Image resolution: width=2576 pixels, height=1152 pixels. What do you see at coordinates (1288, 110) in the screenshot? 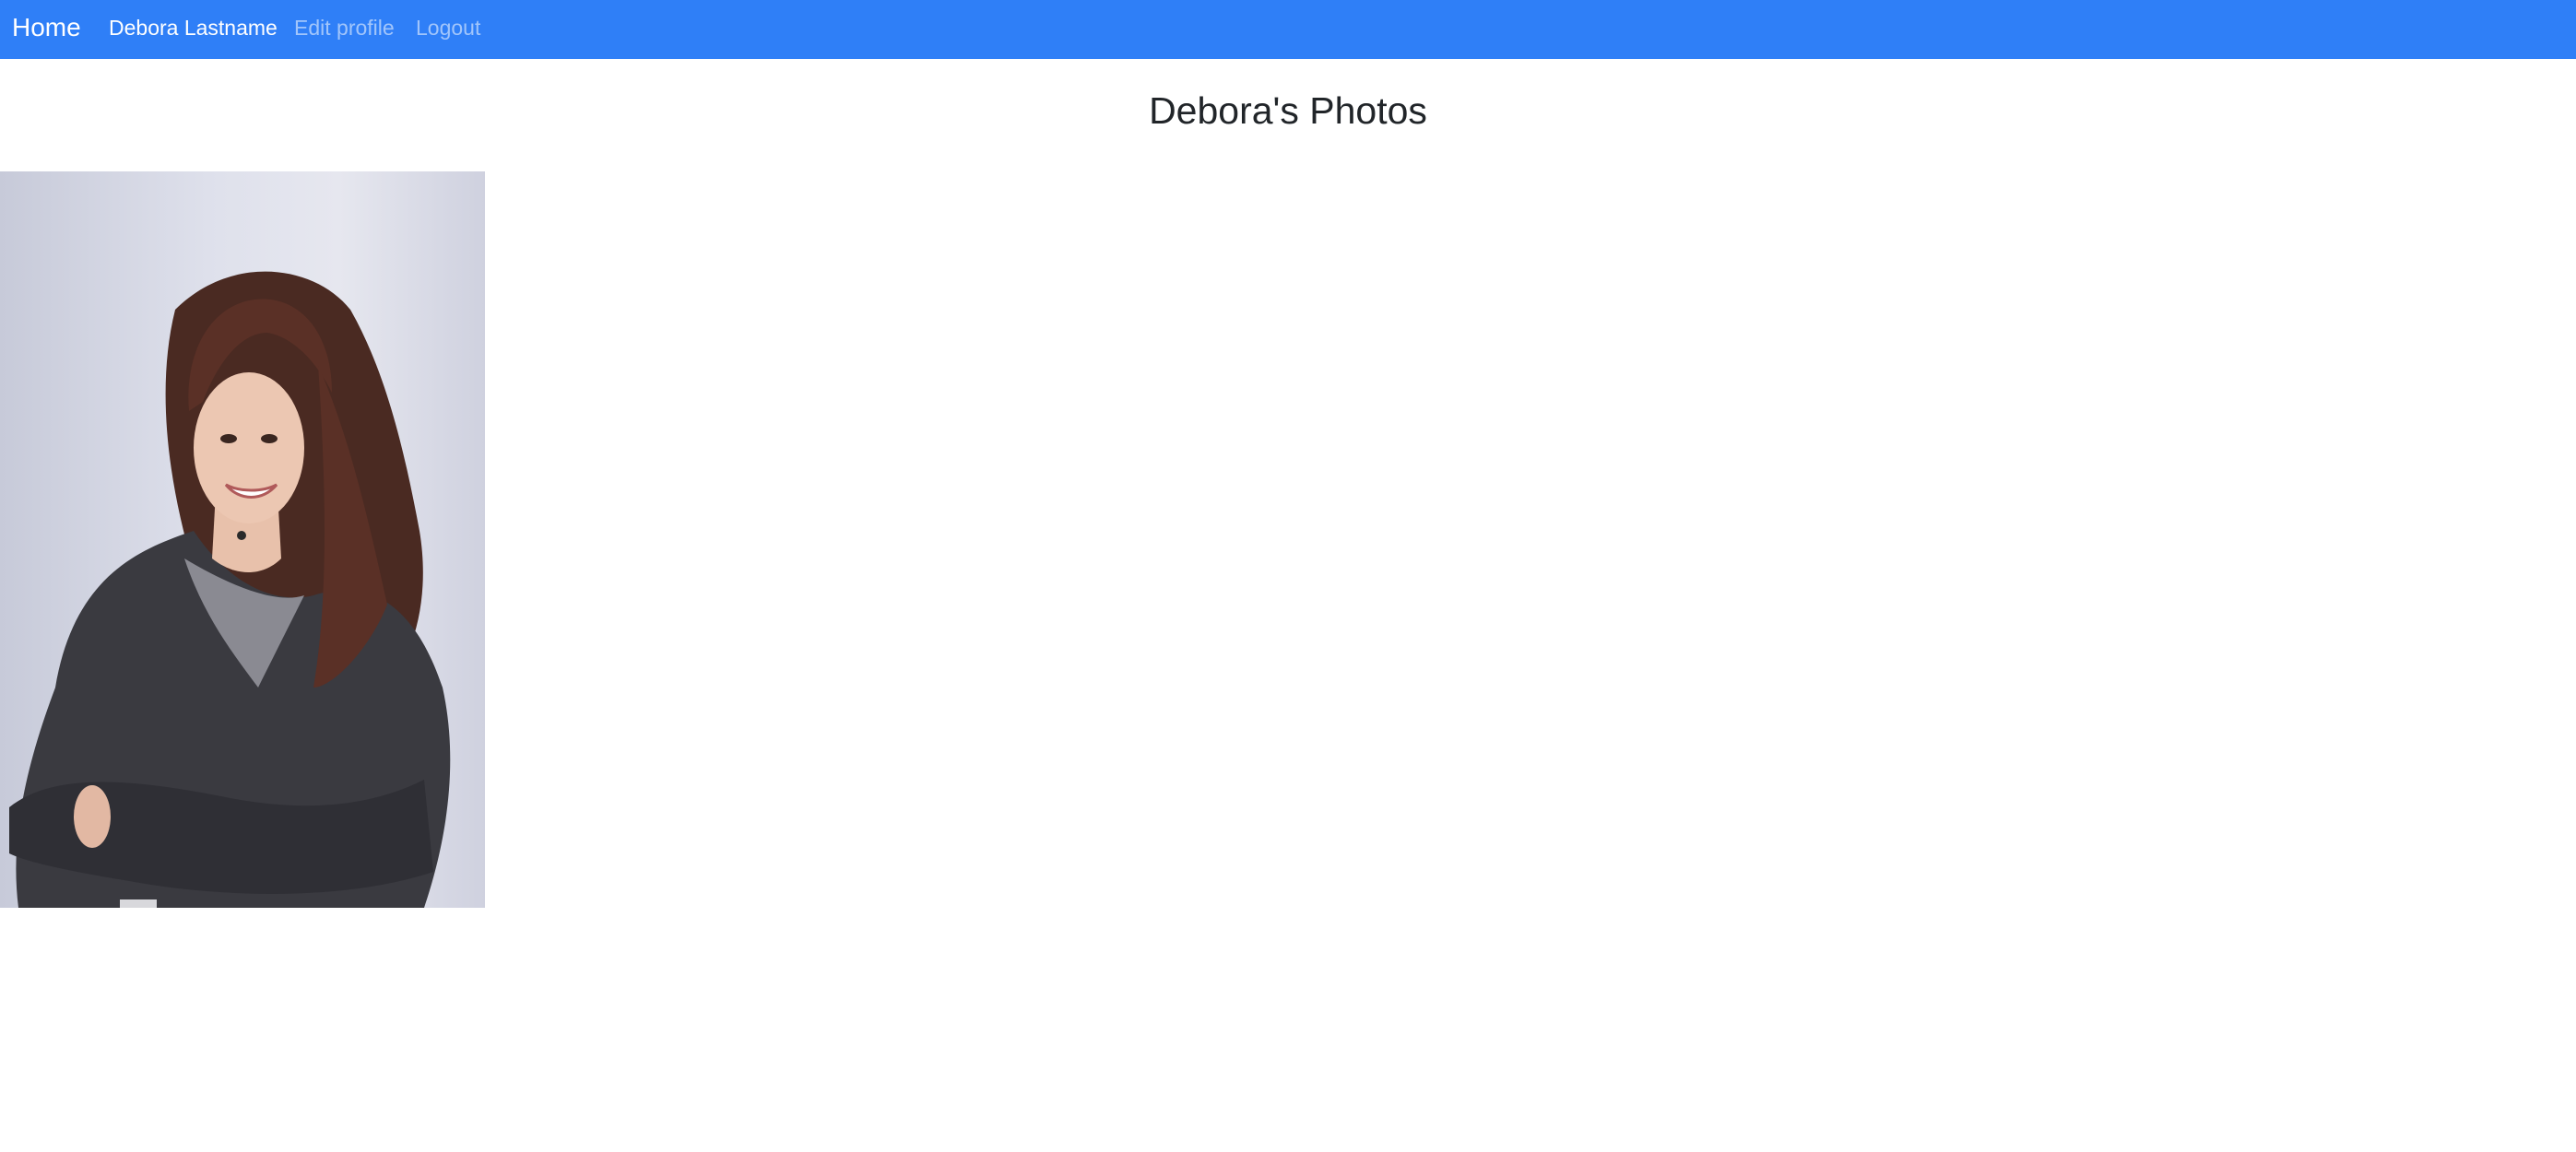
I see `page-title: Debora's Photos` at bounding box center [1288, 110].